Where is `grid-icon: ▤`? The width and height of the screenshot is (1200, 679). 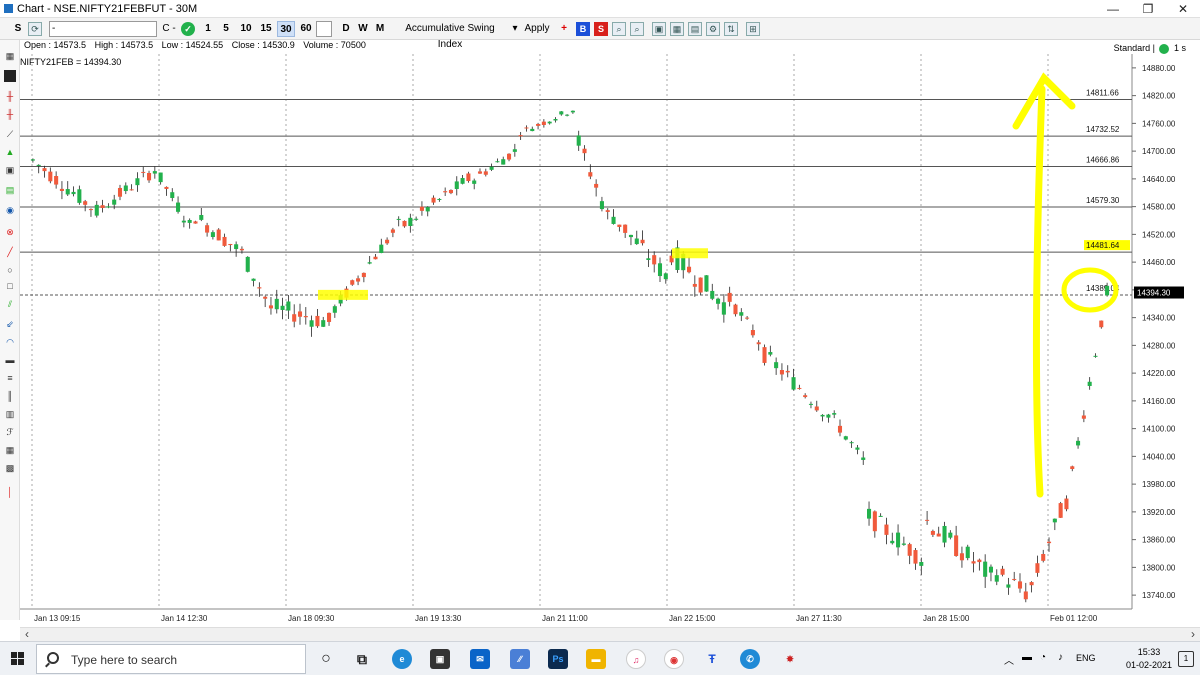 grid-icon: ▤ is located at coordinates (695, 29).